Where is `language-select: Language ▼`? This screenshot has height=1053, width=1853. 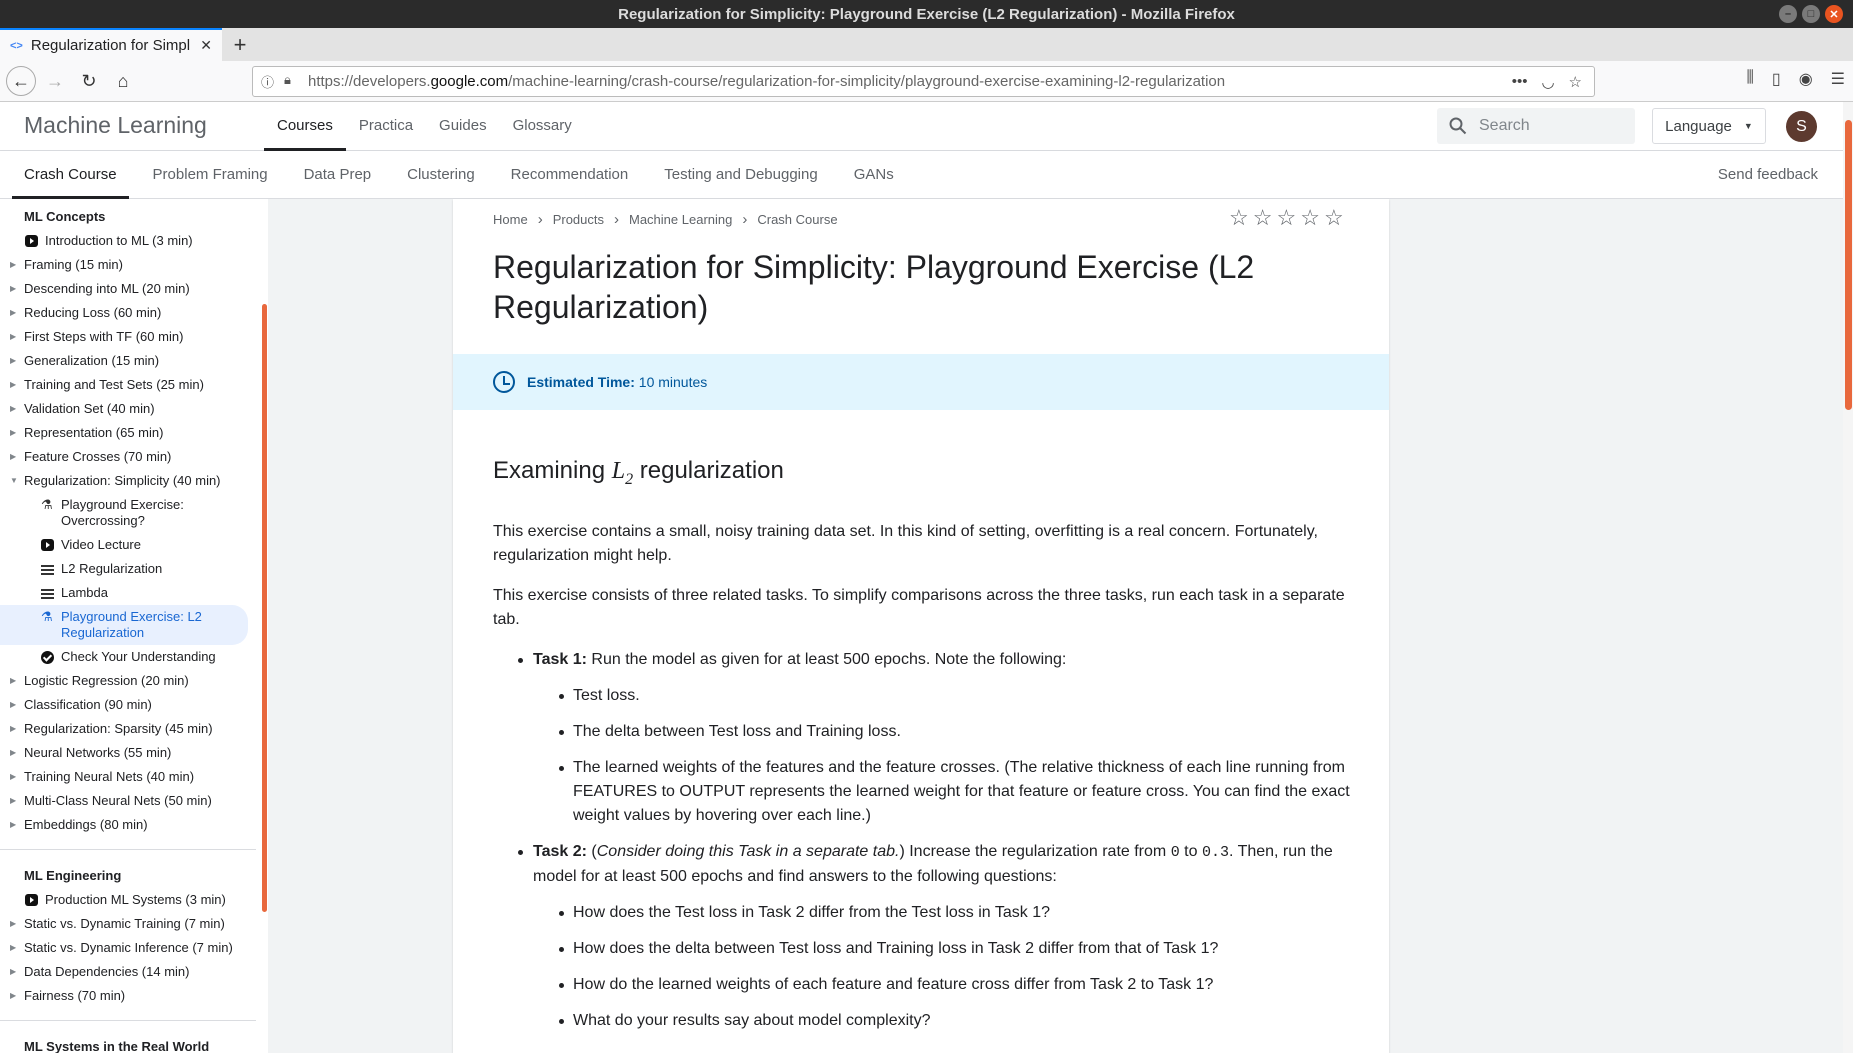
language-select: Language ▼ is located at coordinates (1709, 126).